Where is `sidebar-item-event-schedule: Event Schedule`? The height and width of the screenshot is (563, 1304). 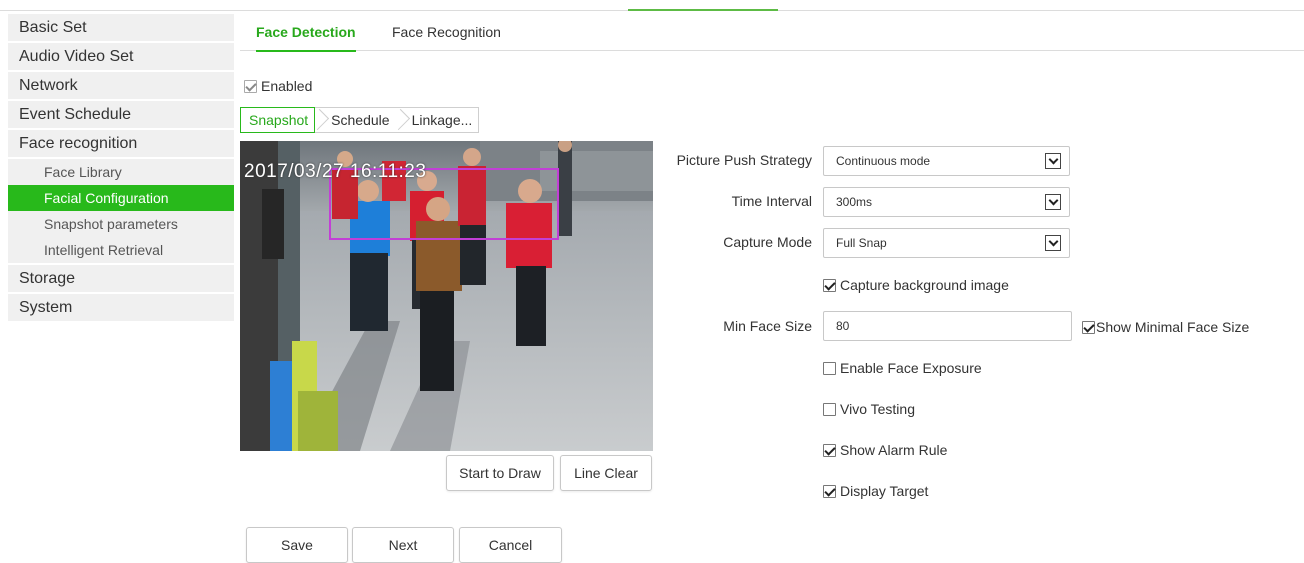
sidebar-item-event-schedule: Event Schedule is located at coordinates (121, 114).